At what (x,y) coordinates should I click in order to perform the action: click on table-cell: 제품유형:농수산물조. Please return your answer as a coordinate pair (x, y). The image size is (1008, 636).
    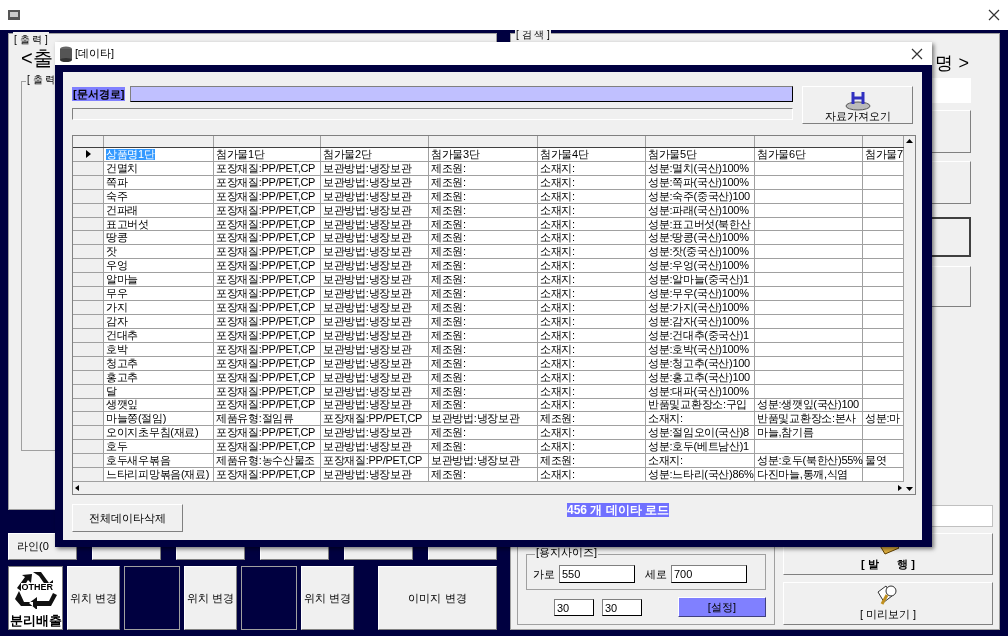
    Looking at the image, I should click on (267, 461).